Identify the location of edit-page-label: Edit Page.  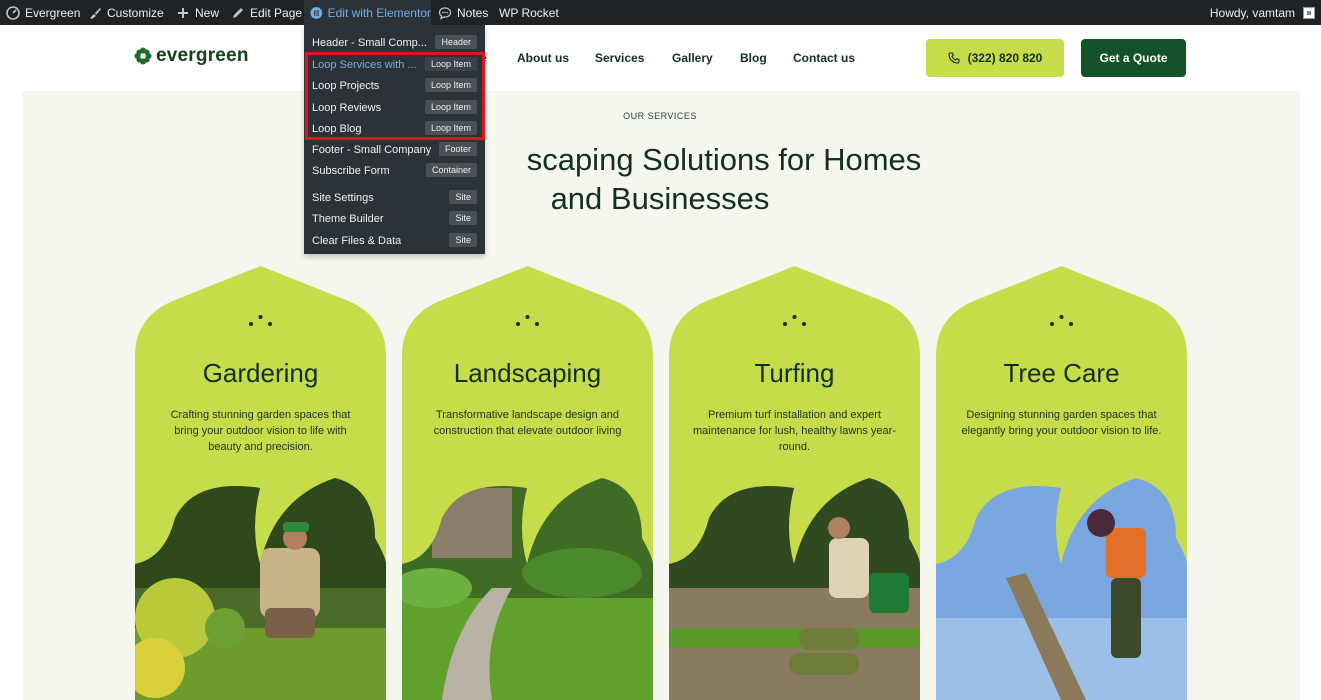
(276, 12).